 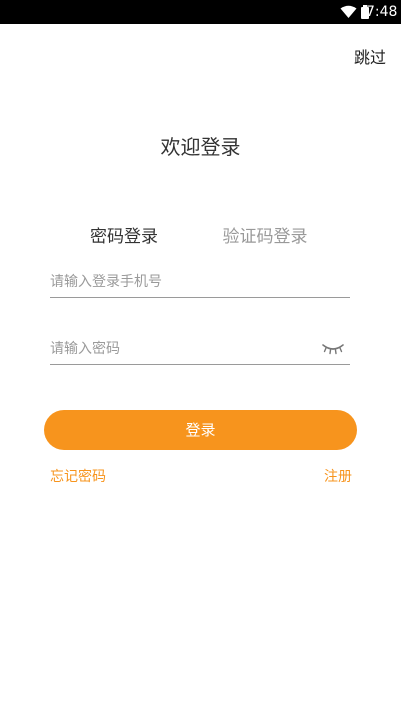 What do you see at coordinates (370, 58) in the screenshot?
I see `skip-button: 跳过` at bounding box center [370, 58].